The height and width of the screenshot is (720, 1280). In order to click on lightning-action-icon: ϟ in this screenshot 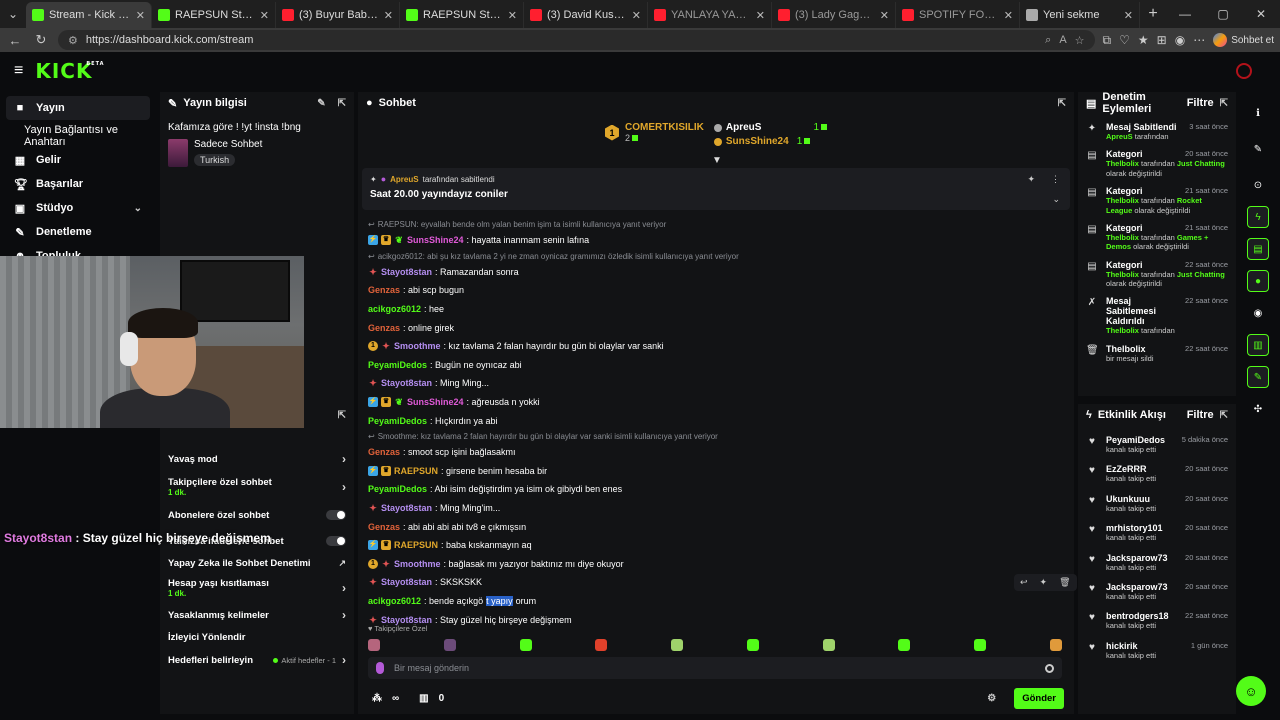, I will do `click(1258, 217)`.